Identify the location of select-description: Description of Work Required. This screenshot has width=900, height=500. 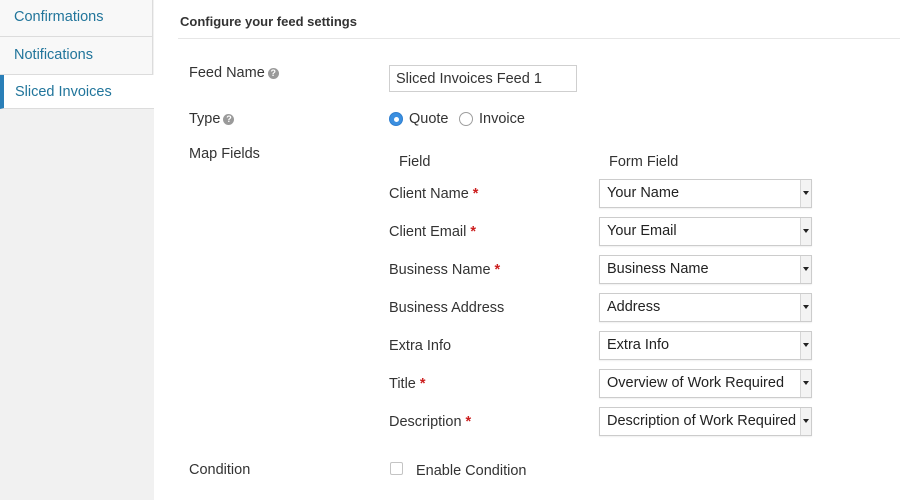
(705, 421).